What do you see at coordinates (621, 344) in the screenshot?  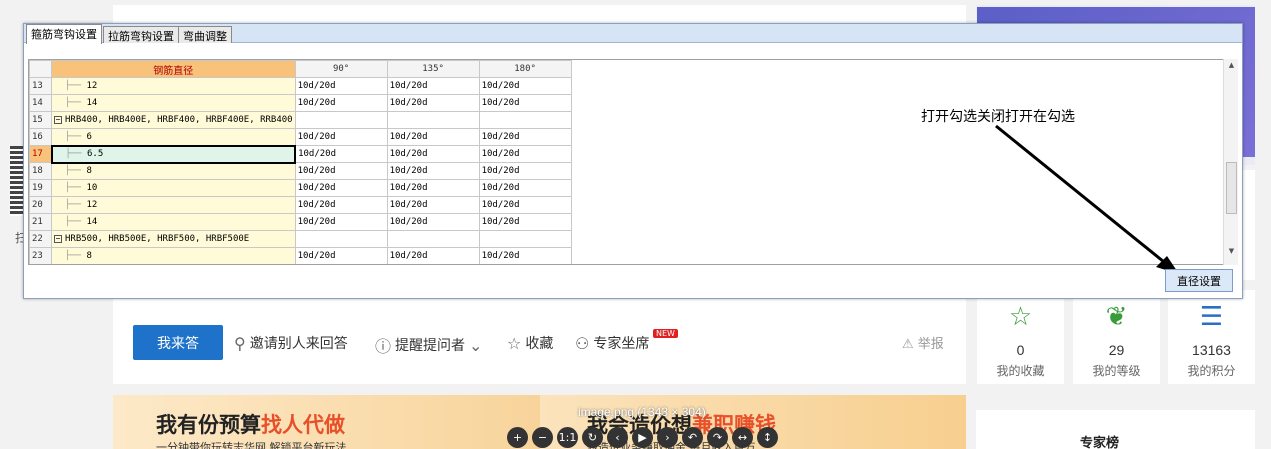 I see `expert-label: 专家坐席` at bounding box center [621, 344].